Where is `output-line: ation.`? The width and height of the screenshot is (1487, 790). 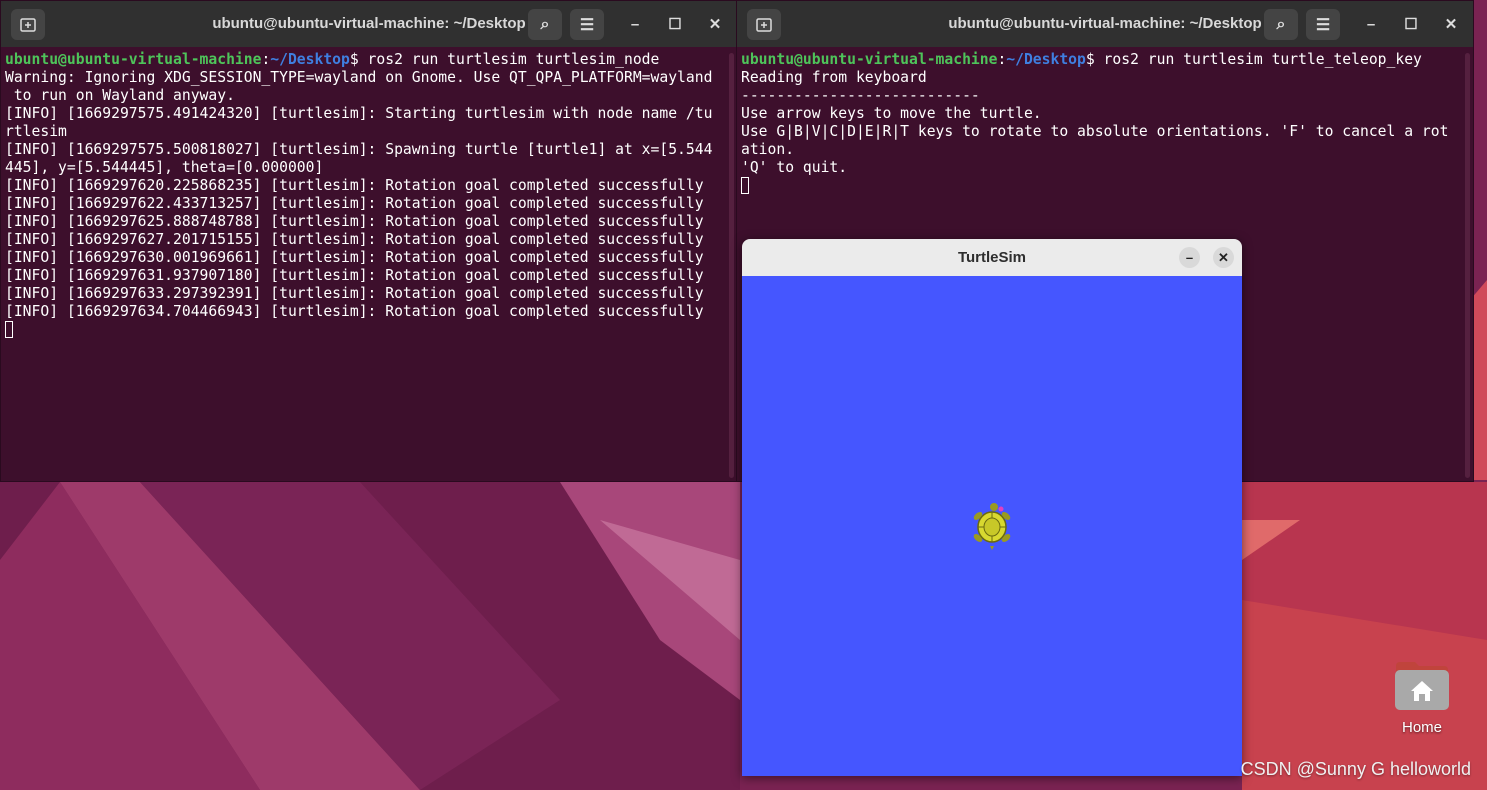
output-line: ation. is located at coordinates (768, 149).